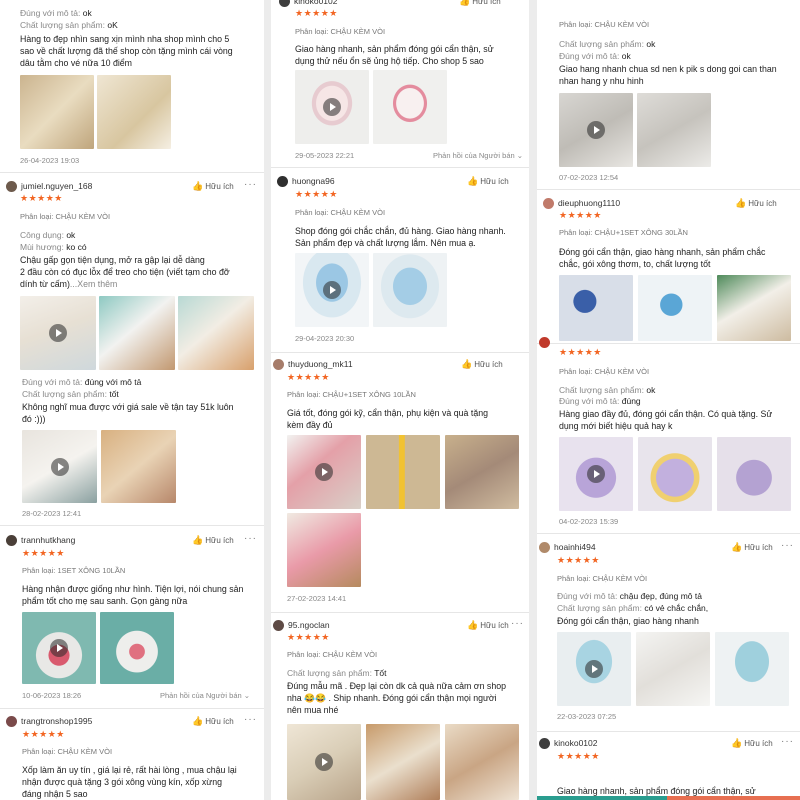 Image resolution: width=800 pixels, height=800 pixels. What do you see at coordinates (76, 247) in the screenshot?
I see `attr-value: ko có` at bounding box center [76, 247].